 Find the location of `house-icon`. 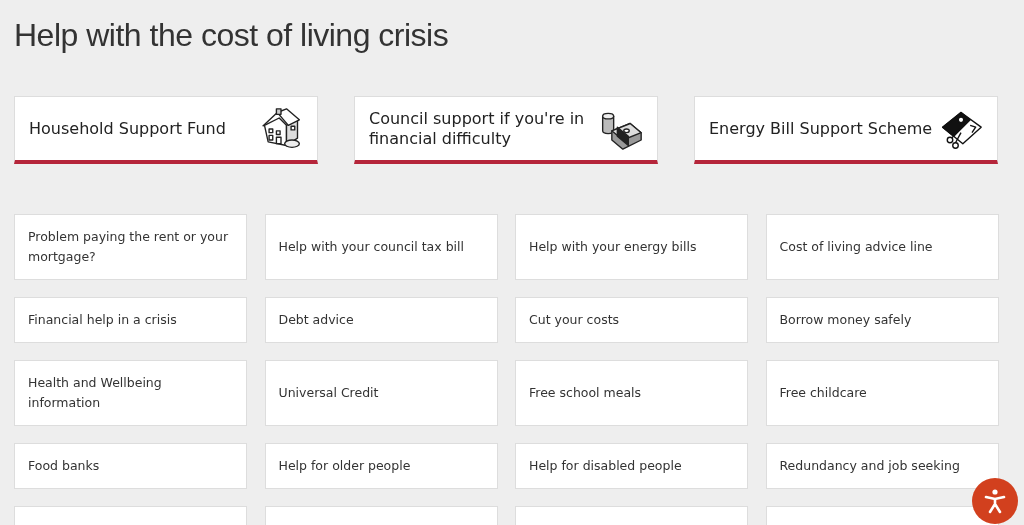

house-icon is located at coordinates (281, 128).